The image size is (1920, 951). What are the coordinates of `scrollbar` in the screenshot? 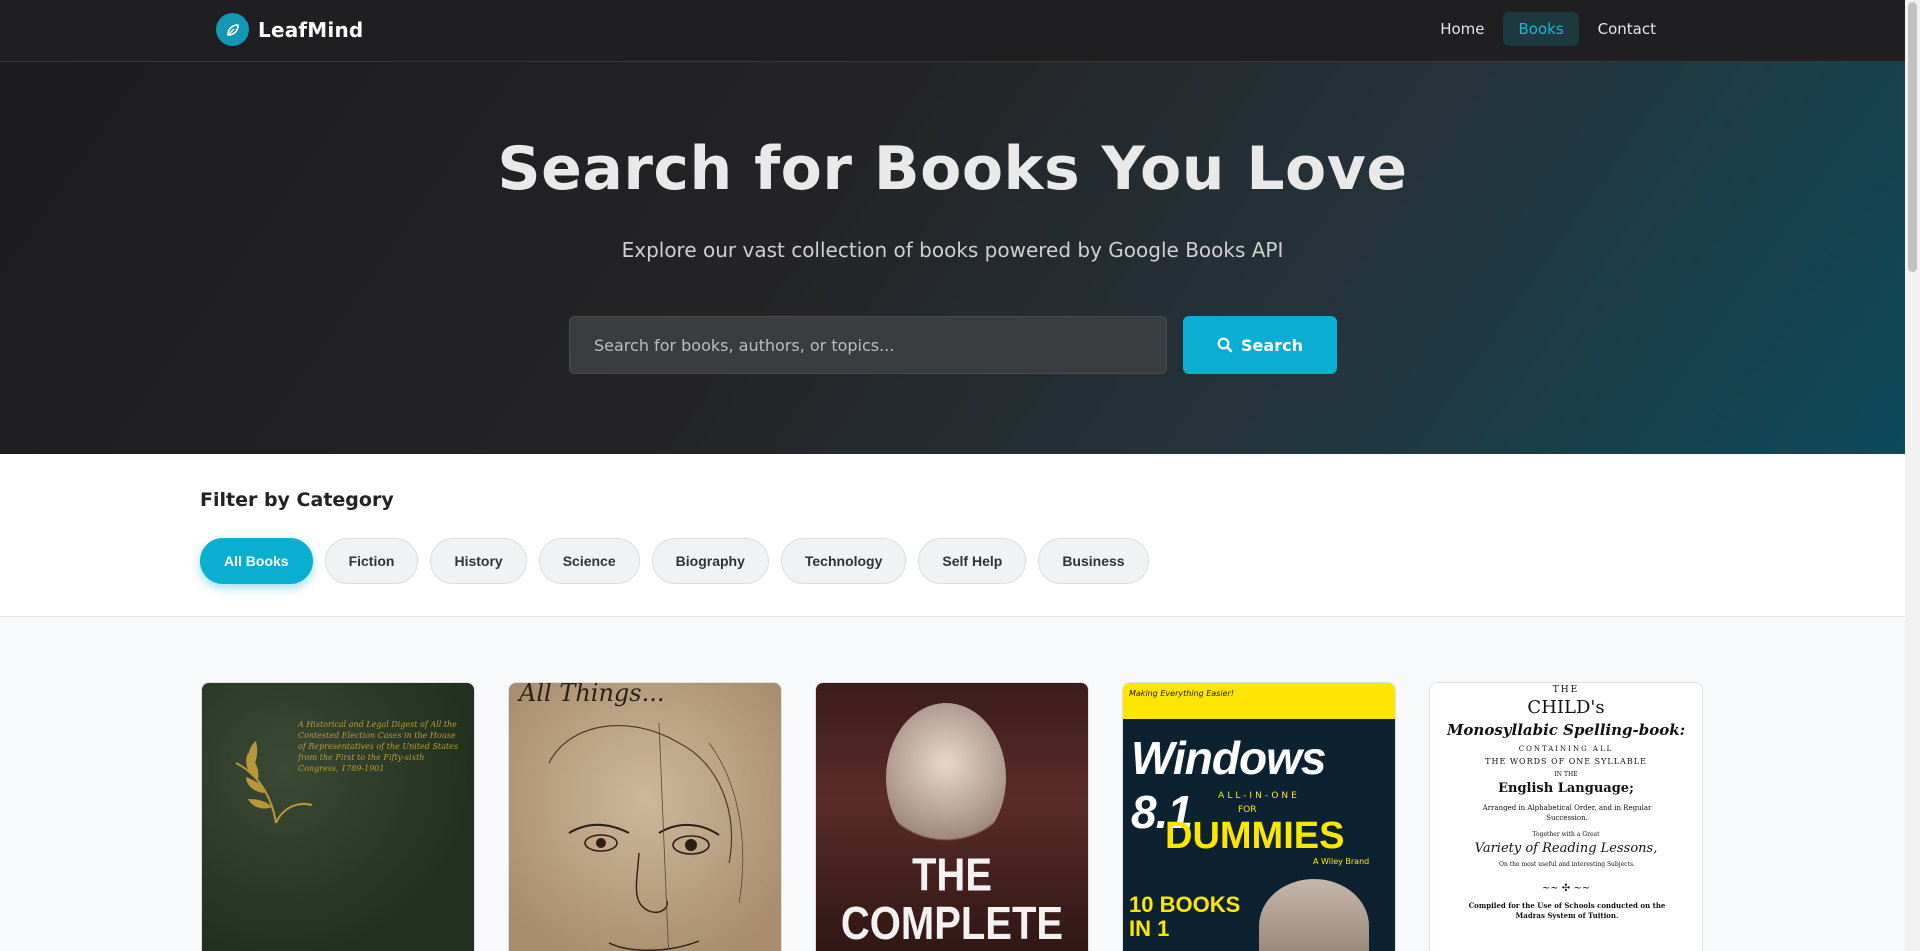 It's located at (1912, 475).